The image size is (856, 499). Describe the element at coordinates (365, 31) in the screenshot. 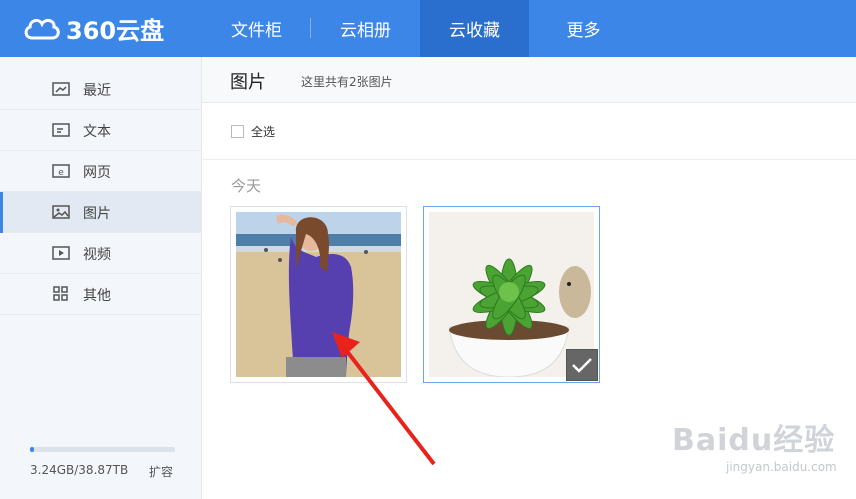

I see `nav-label: 云相册` at that location.